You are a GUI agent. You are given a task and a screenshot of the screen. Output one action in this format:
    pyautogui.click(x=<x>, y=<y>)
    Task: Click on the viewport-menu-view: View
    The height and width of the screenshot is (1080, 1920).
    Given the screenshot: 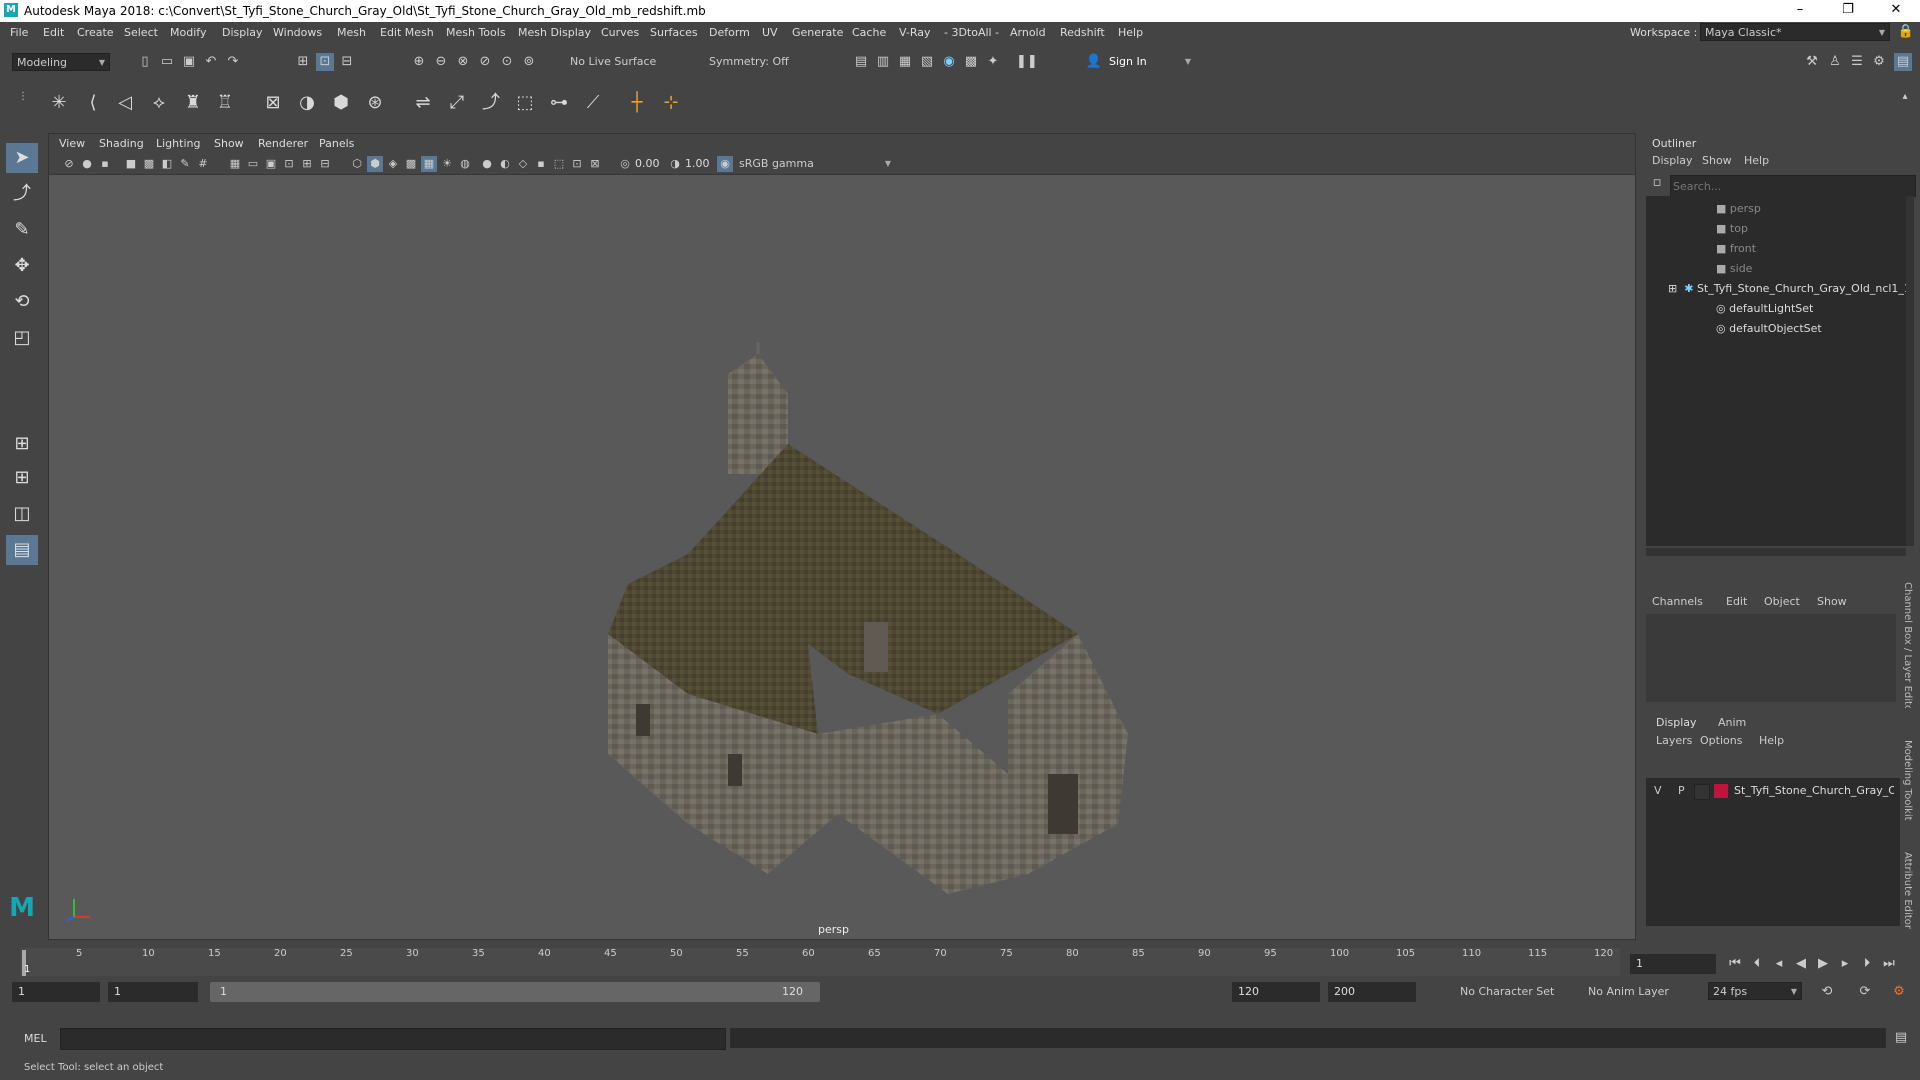 What is the action you would take?
    pyautogui.click(x=72, y=143)
    